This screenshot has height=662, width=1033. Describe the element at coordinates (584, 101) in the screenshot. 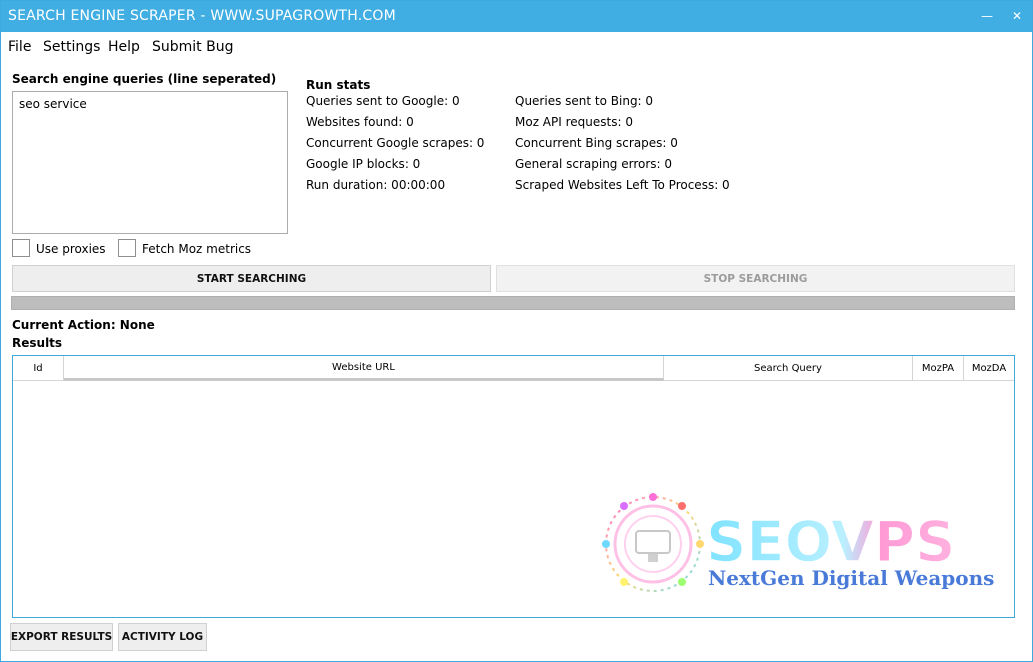

I see `stat-queries-bing: Queries sent to Bing: 0` at that location.